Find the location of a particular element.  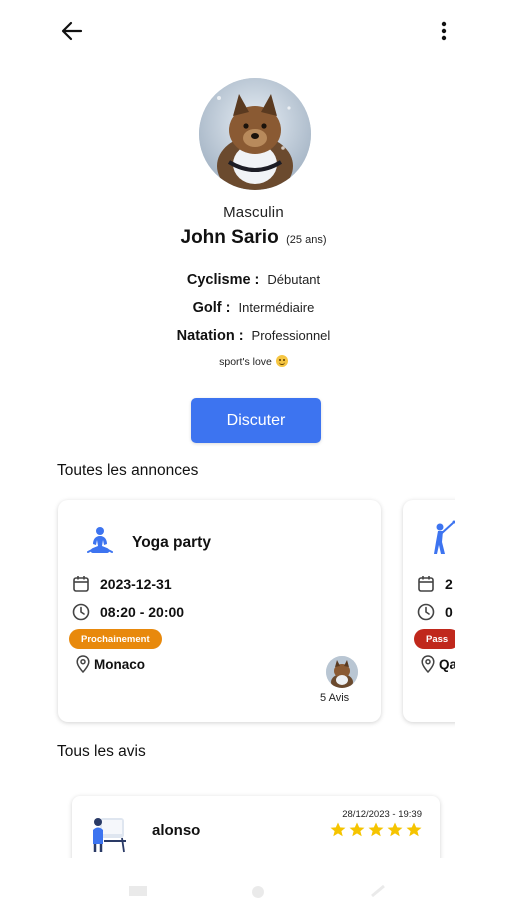

announcement-location-row: Qa is located at coordinates (438, 664).